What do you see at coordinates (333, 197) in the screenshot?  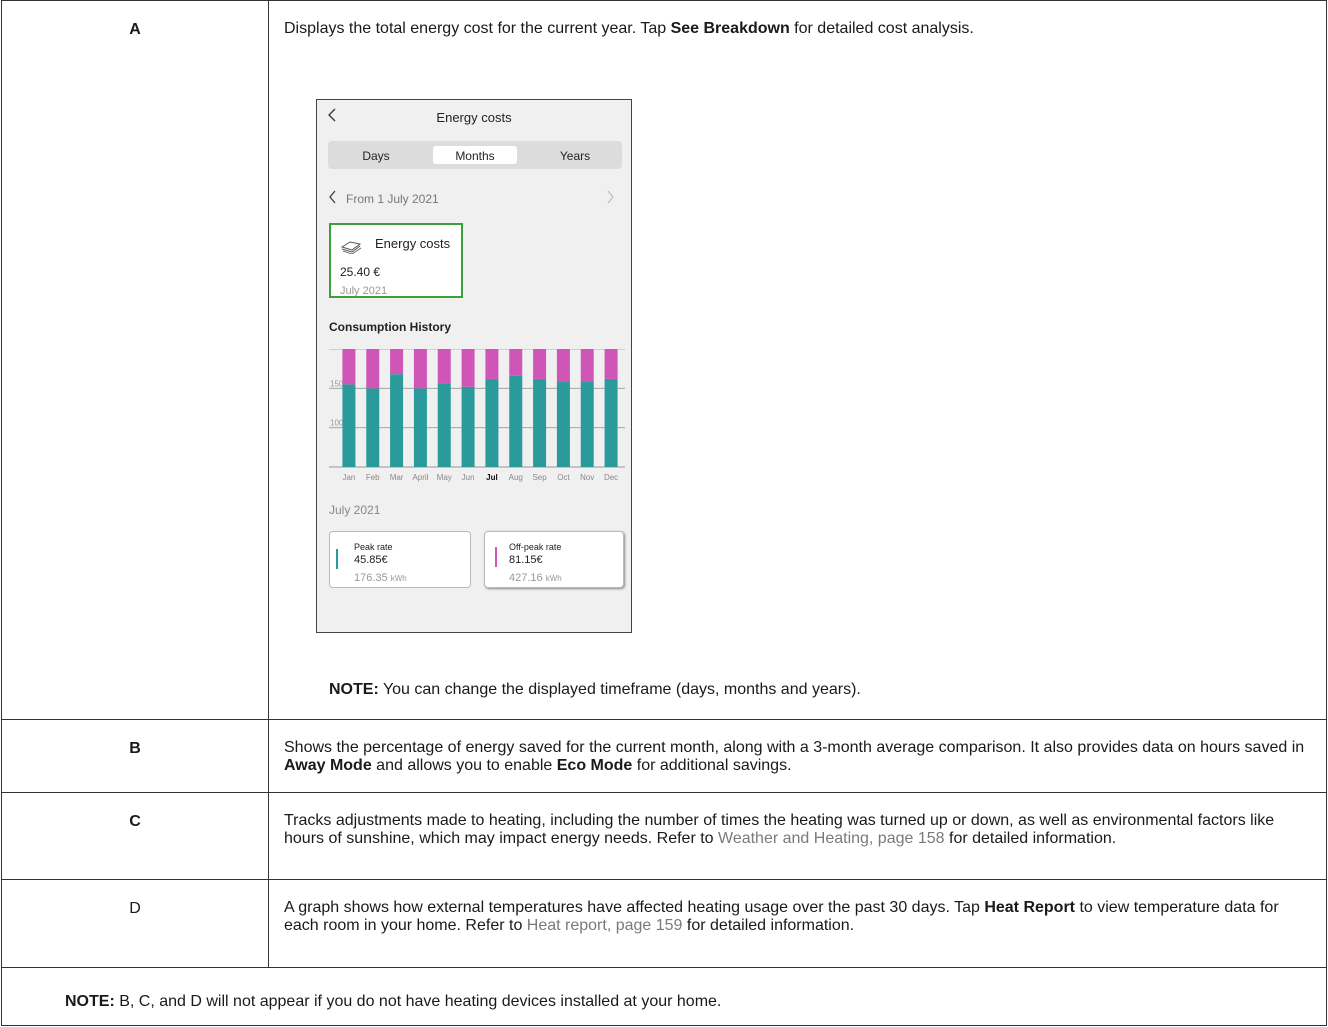 I see `previous-period-icon` at bounding box center [333, 197].